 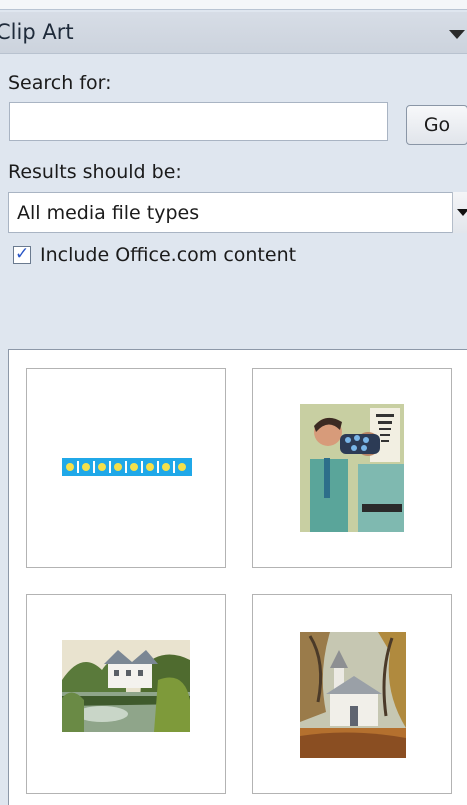 I want to click on checkmark-icon: ✓, so click(x=22, y=254).